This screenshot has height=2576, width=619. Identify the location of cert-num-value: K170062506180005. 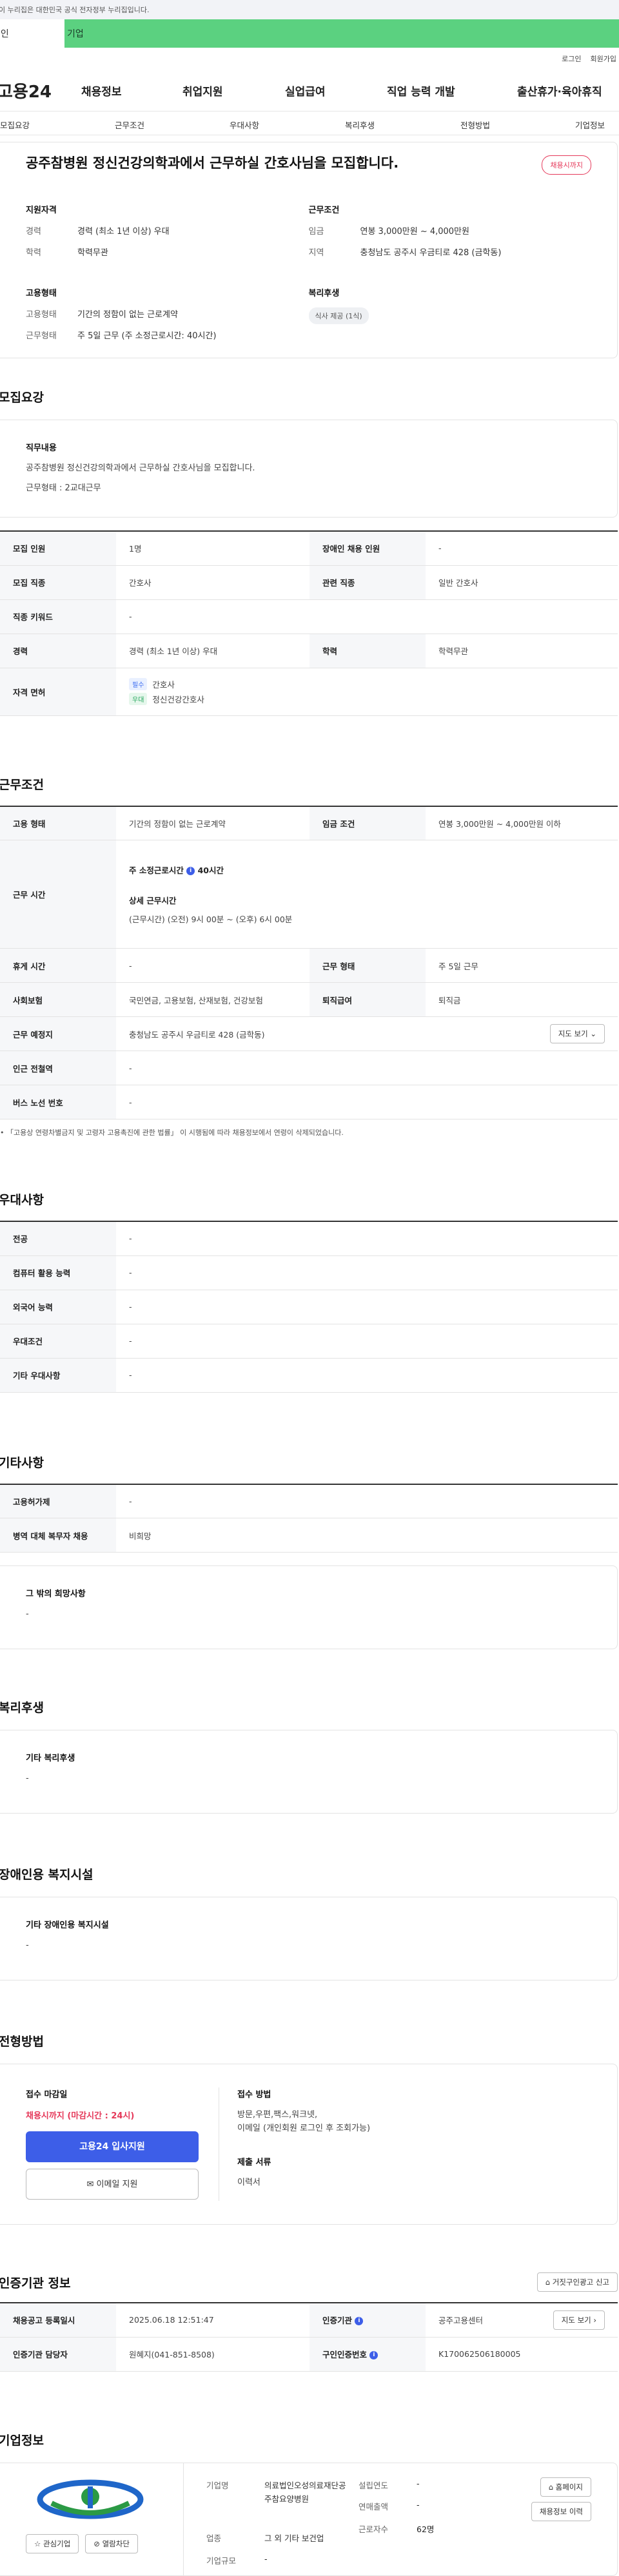
(522, 2354).